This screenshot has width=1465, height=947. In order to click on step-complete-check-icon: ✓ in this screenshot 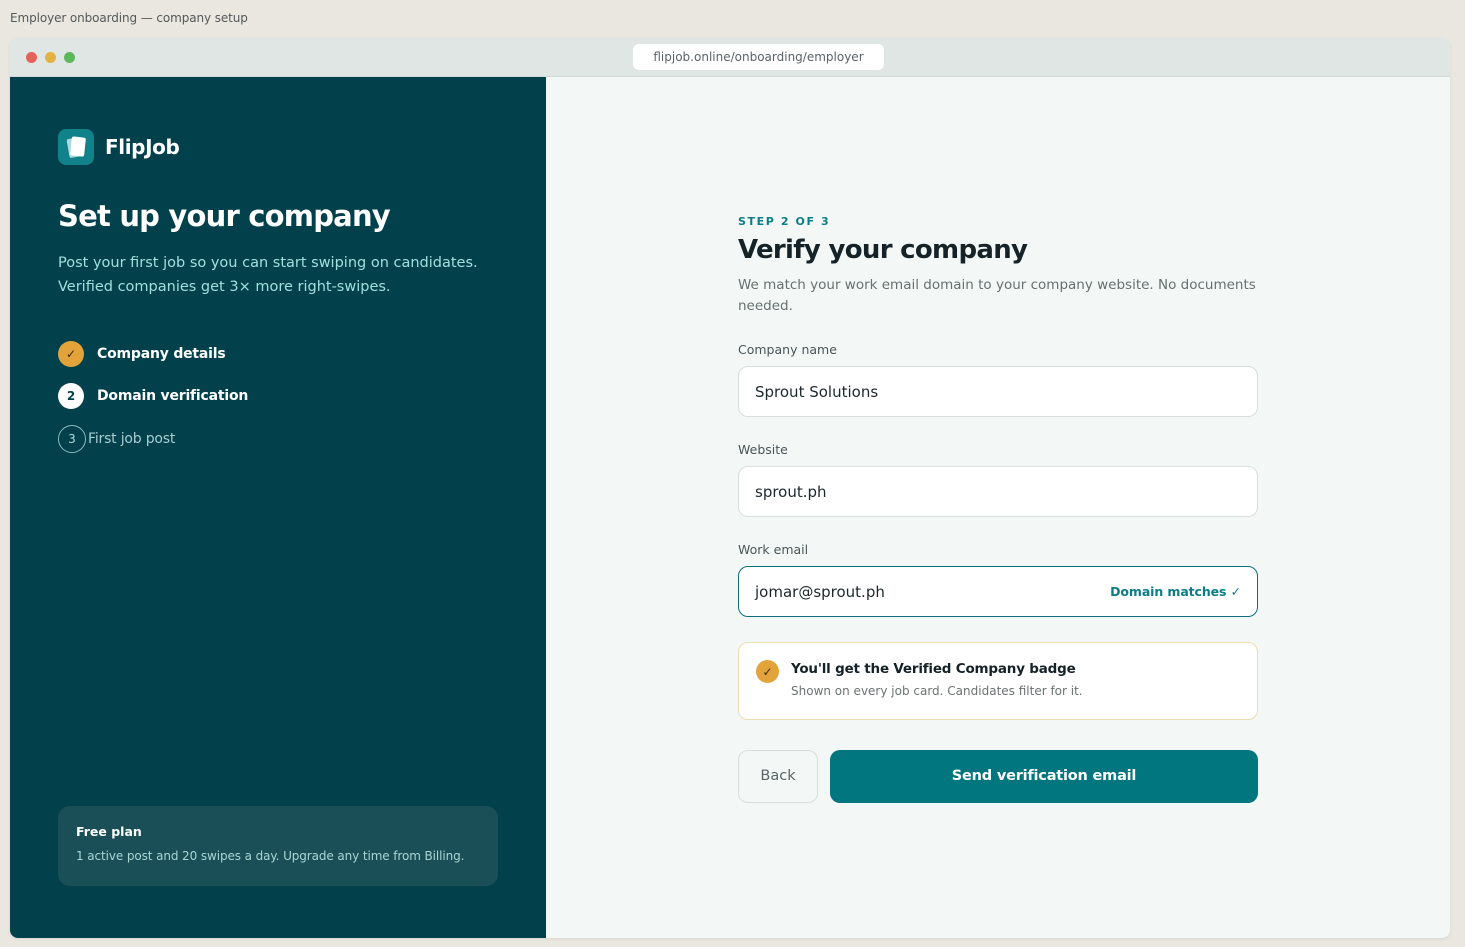, I will do `click(71, 354)`.